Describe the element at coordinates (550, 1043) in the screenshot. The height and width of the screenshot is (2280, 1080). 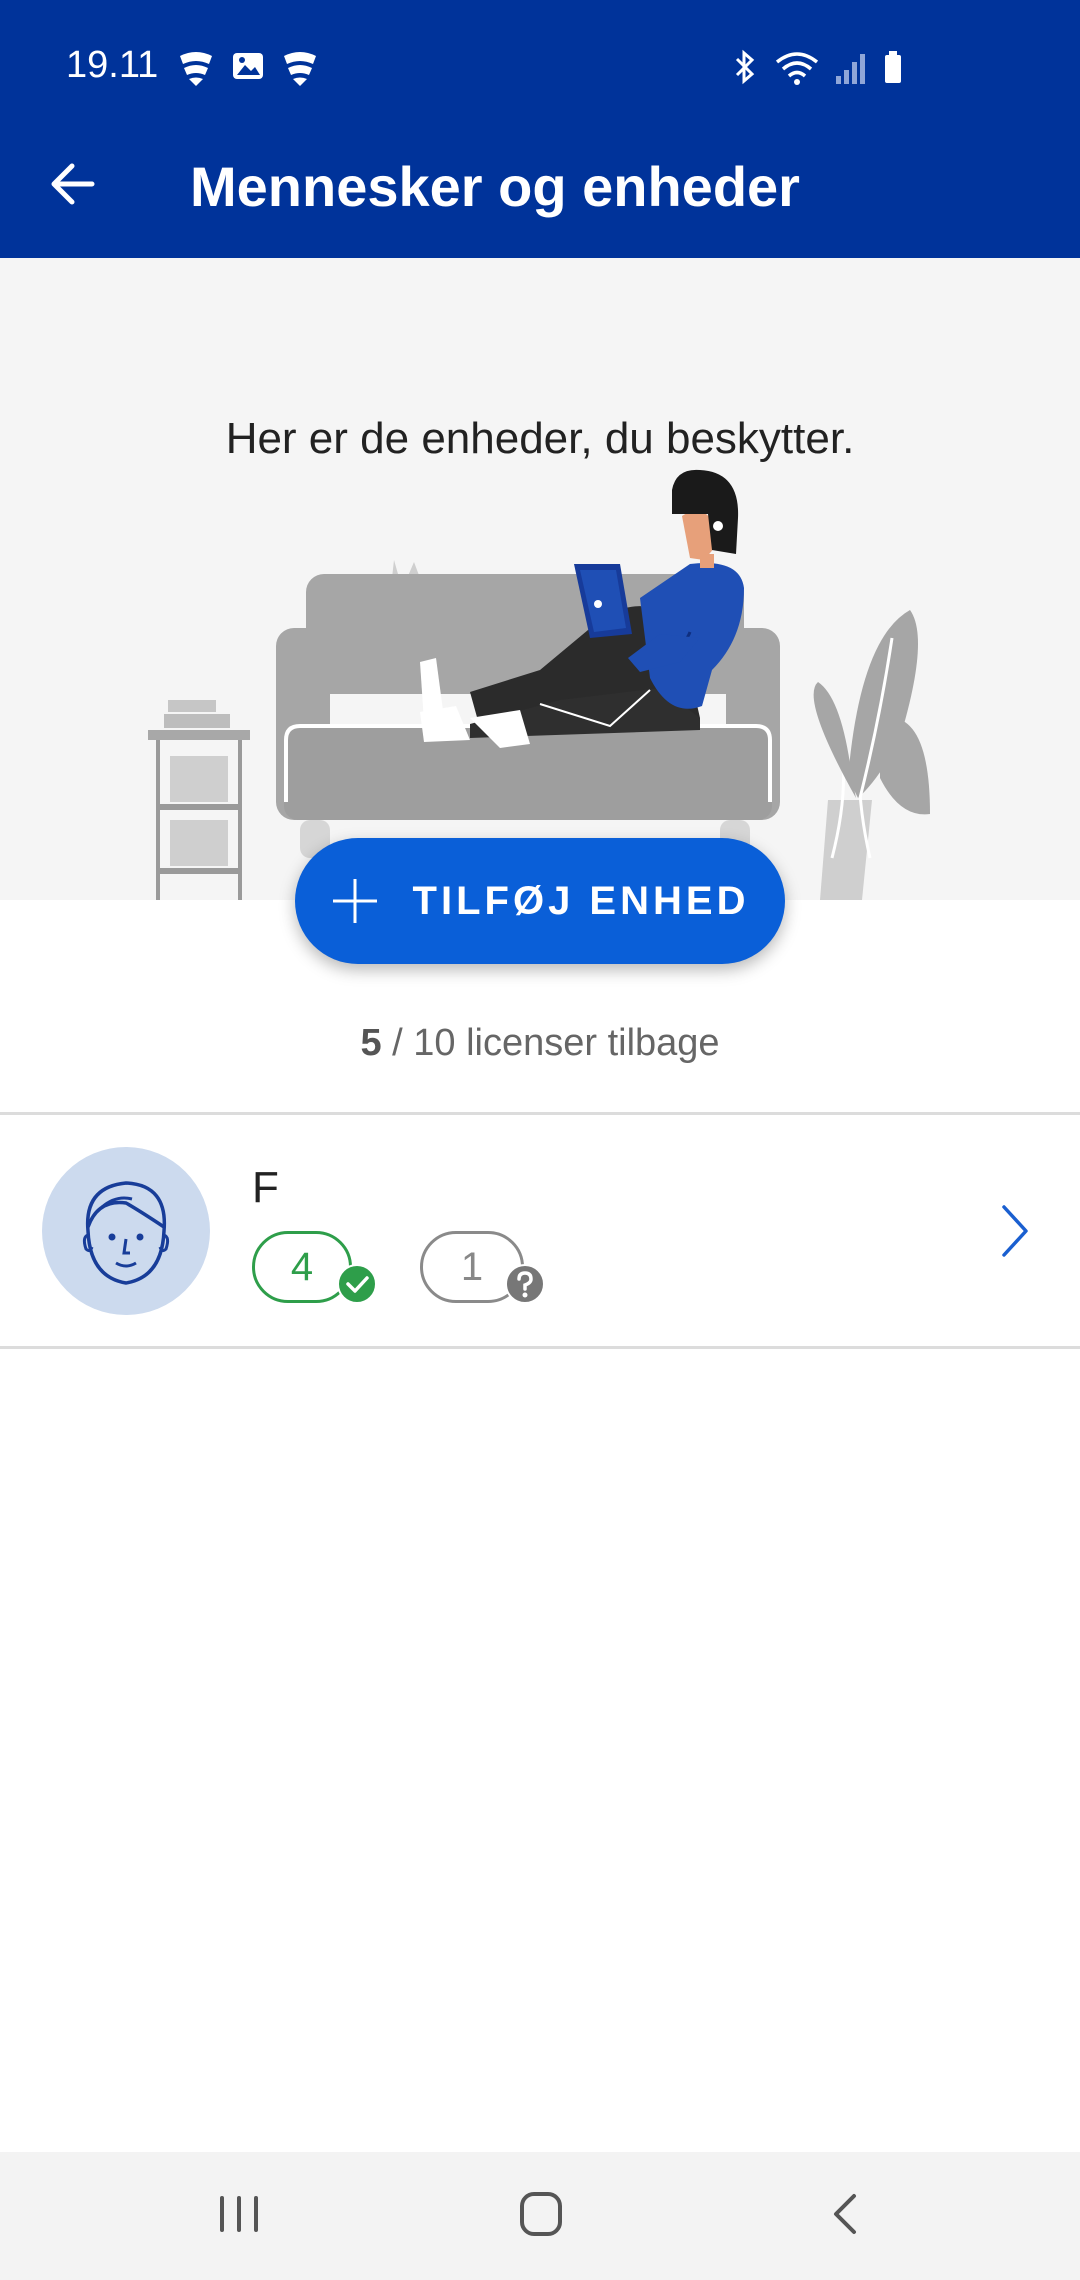
I see `licenses-remaining-text: / 10 licenser tilbage` at that location.